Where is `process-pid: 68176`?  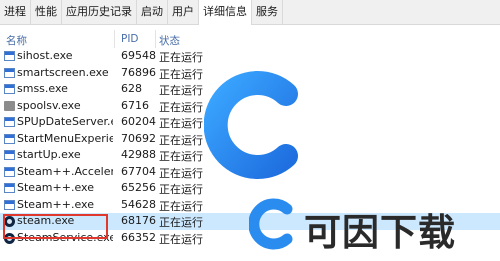
process-pid: 68176 is located at coordinates (138, 220).